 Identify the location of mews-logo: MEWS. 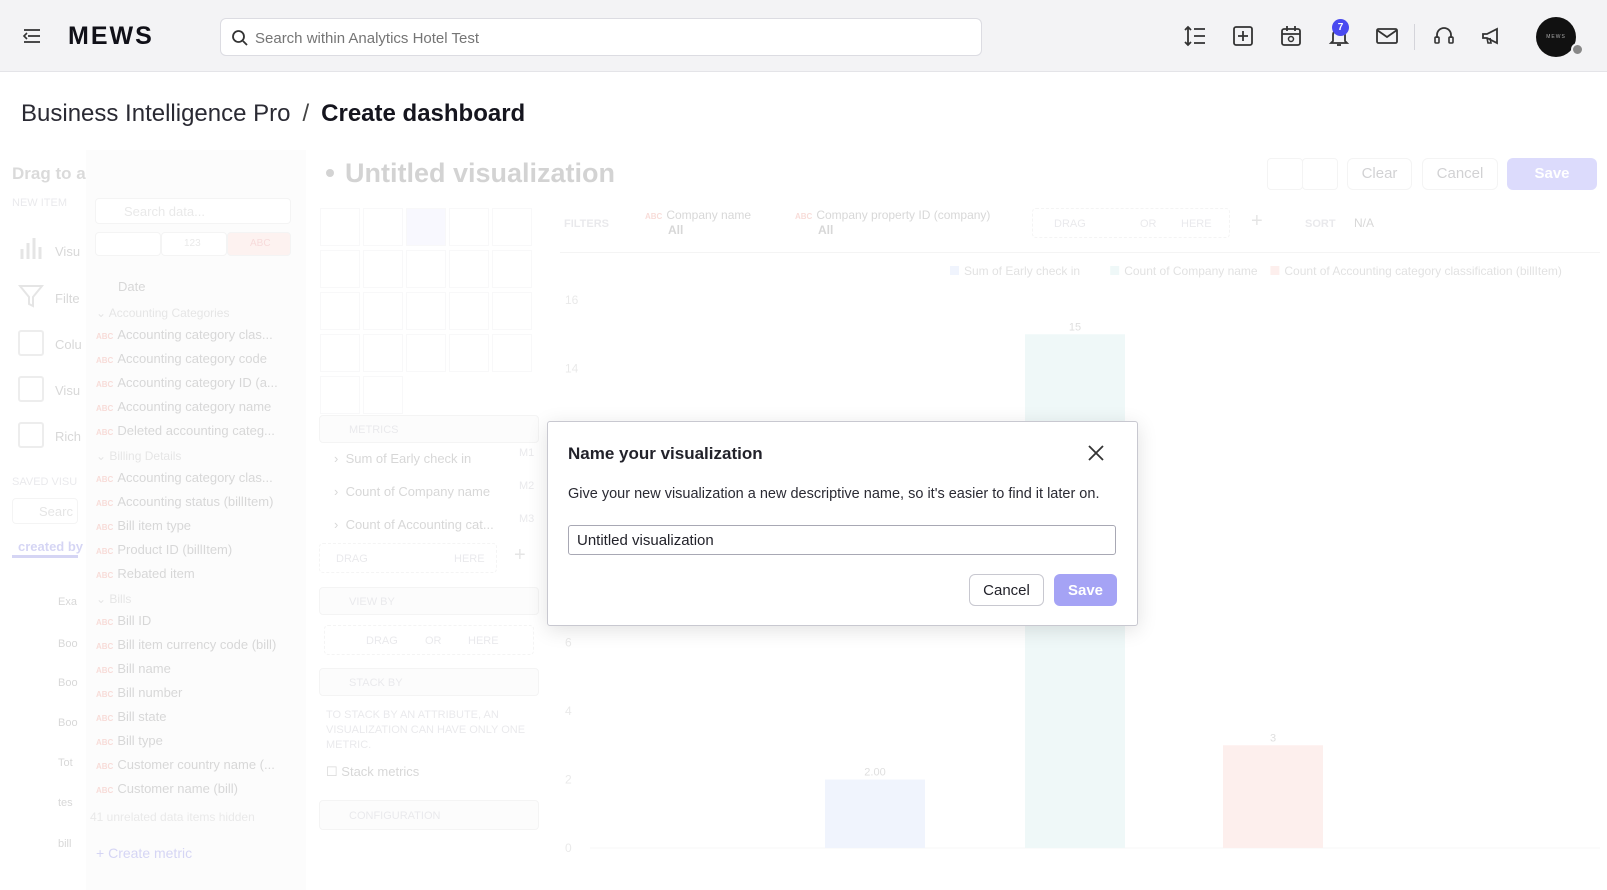
(111, 36).